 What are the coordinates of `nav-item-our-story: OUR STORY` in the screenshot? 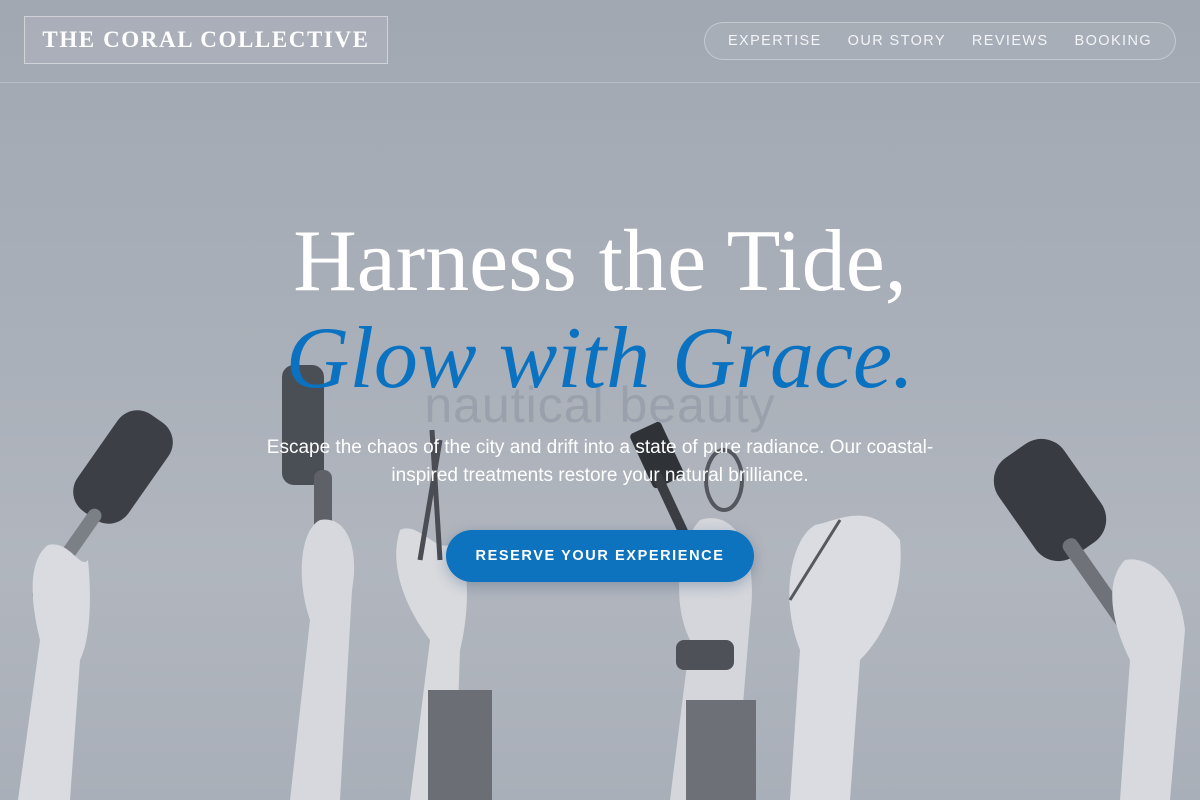 It's located at (897, 41).